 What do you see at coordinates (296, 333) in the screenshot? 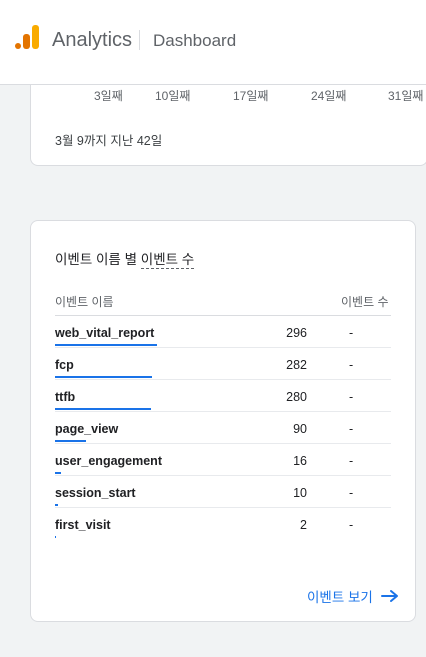
I see `event-count: 296` at bounding box center [296, 333].